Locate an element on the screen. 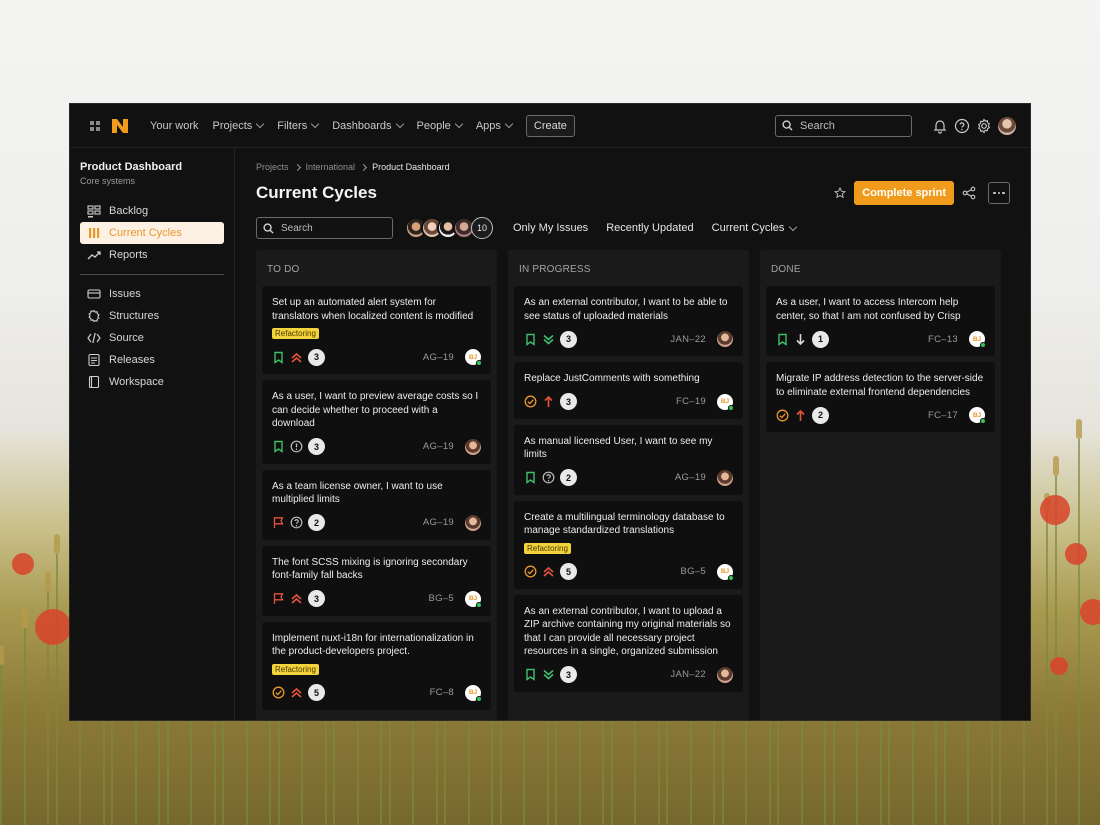 This screenshot has height=825, width=1100. issue-key: FC–17 is located at coordinates (943, 415).